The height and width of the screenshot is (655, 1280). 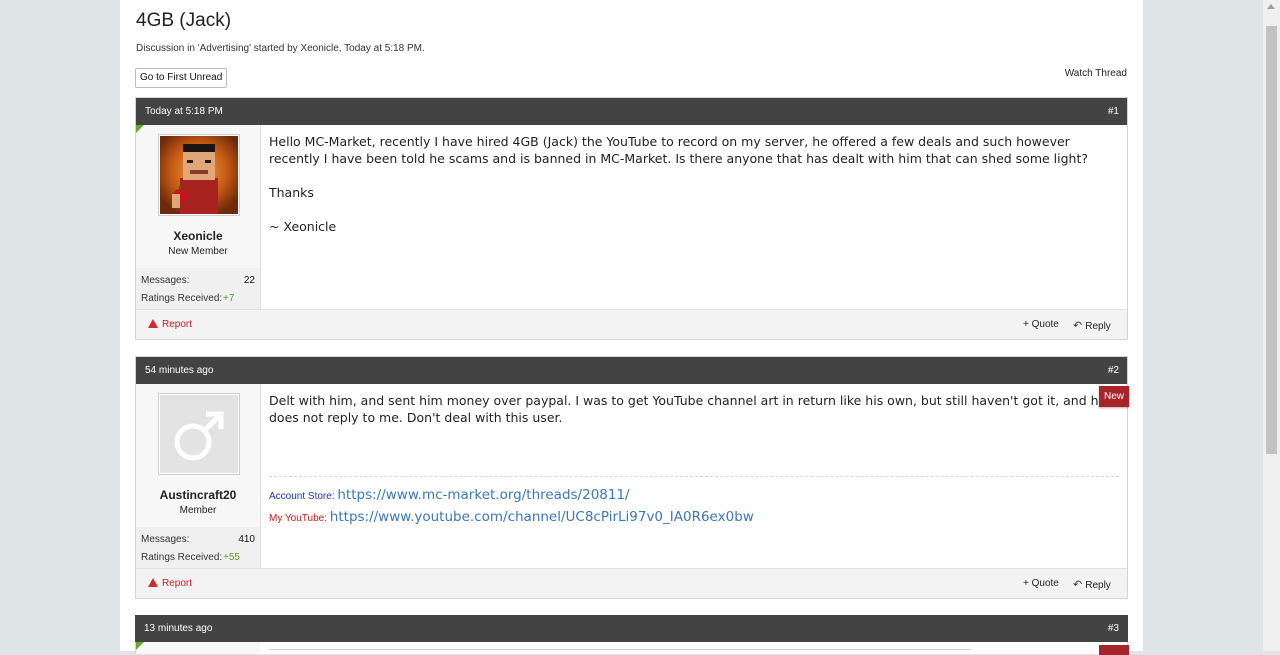 What do you see at coordinates (1271, 240) in the screenshot?
I see `scrollbar-thumb` at bounding box center [1271, 240].